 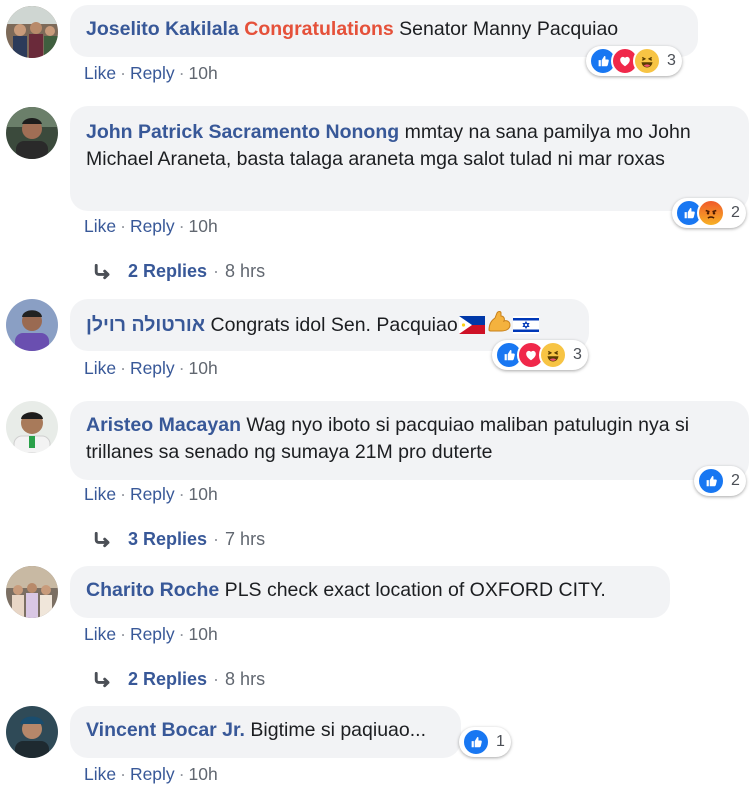 I want to click on flexed-biceps-icon, so click(x=499, y=326).